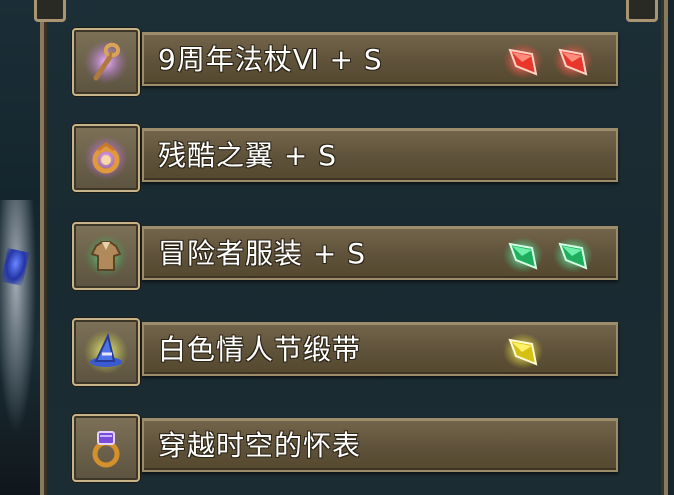  I want to click on equipment-slot: 穿越时空的怀表, so click(347, 450).